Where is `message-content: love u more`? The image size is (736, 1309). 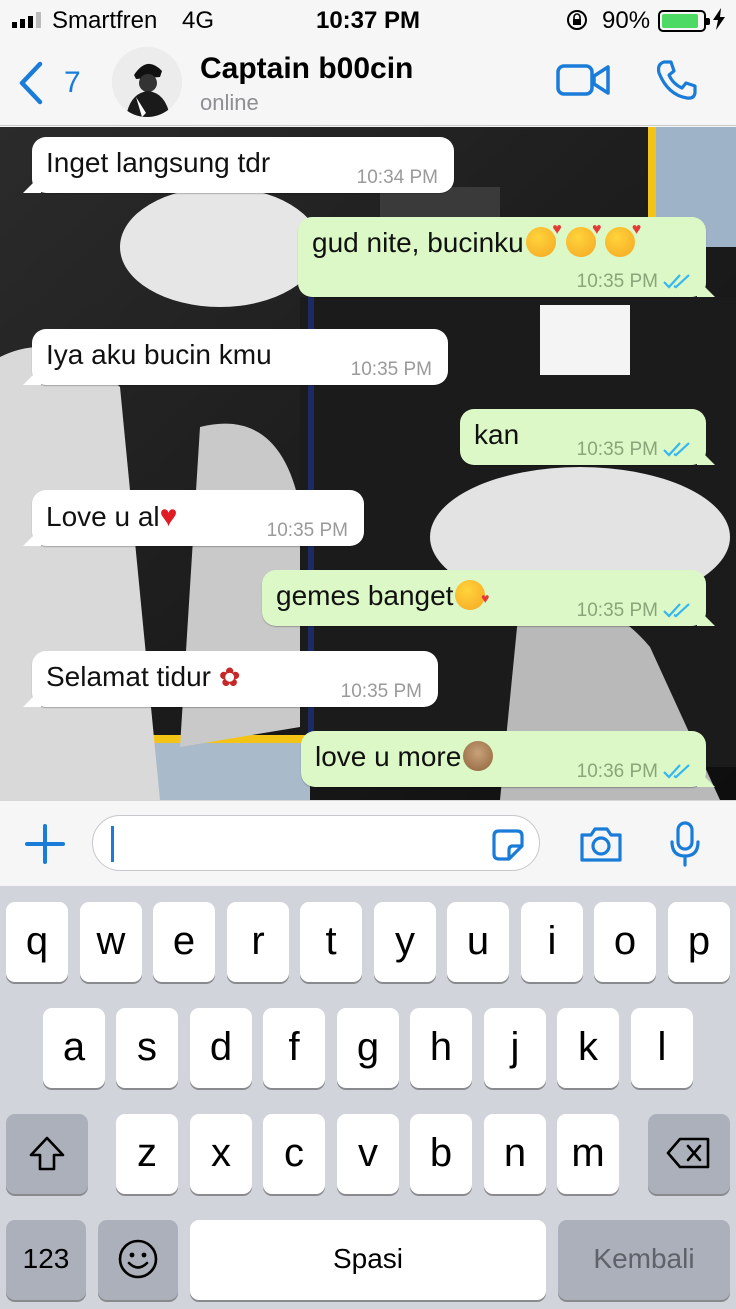
message-content: love u more is located at coordinates (404, 757).